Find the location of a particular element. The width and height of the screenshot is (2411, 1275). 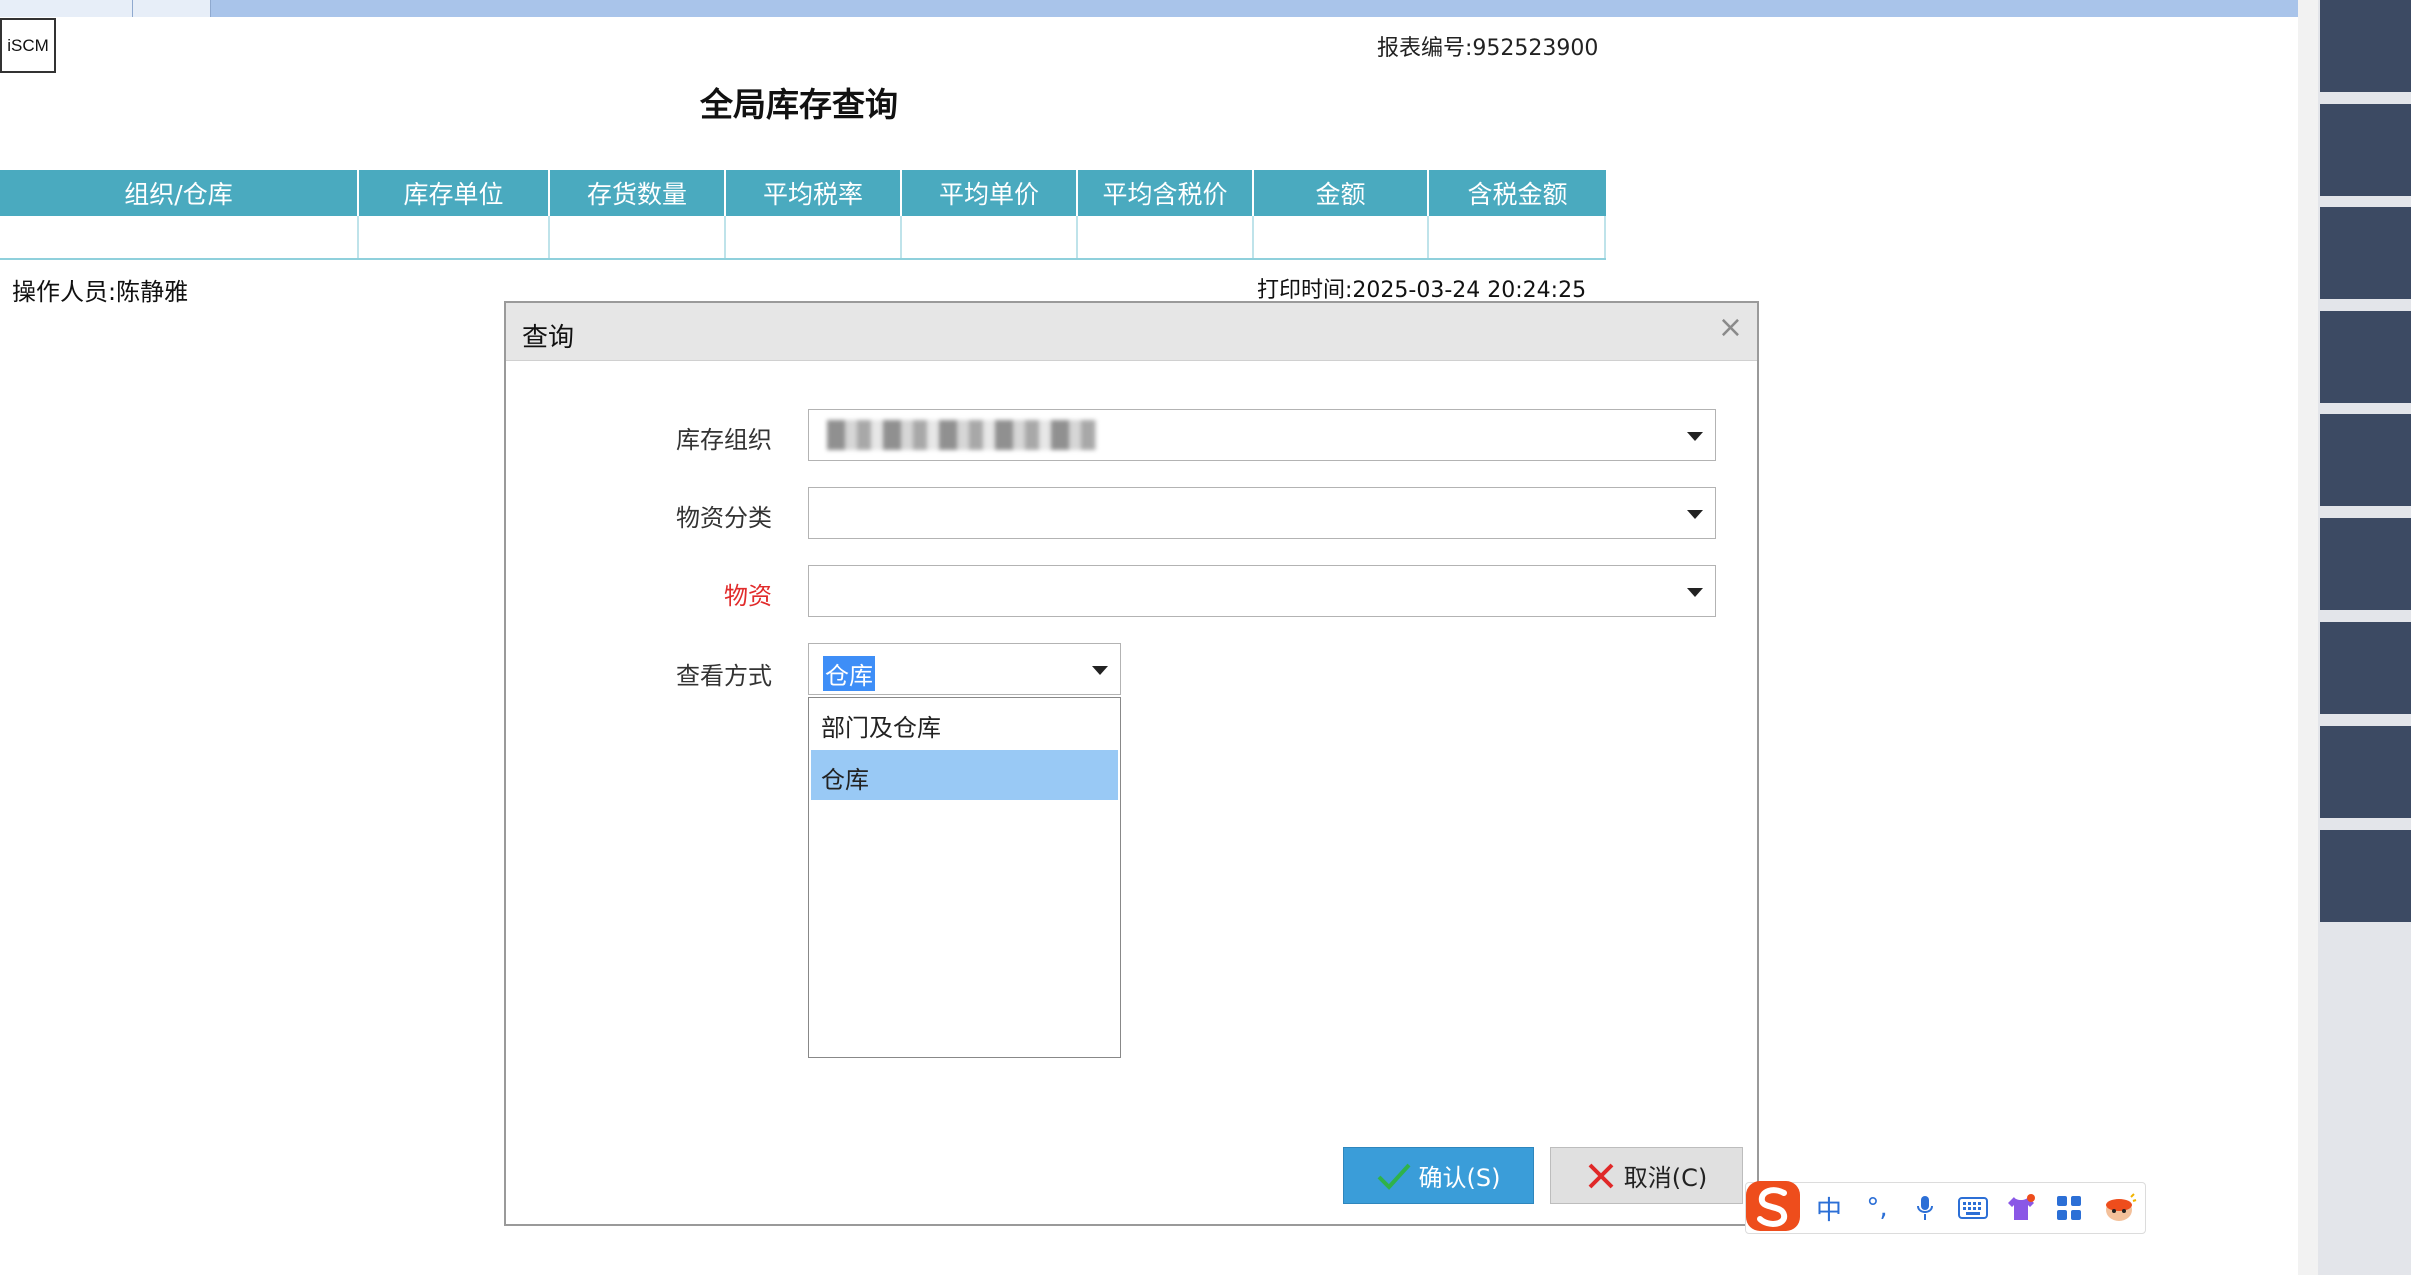

close-icon: × is located at coordinates (1730, 328).